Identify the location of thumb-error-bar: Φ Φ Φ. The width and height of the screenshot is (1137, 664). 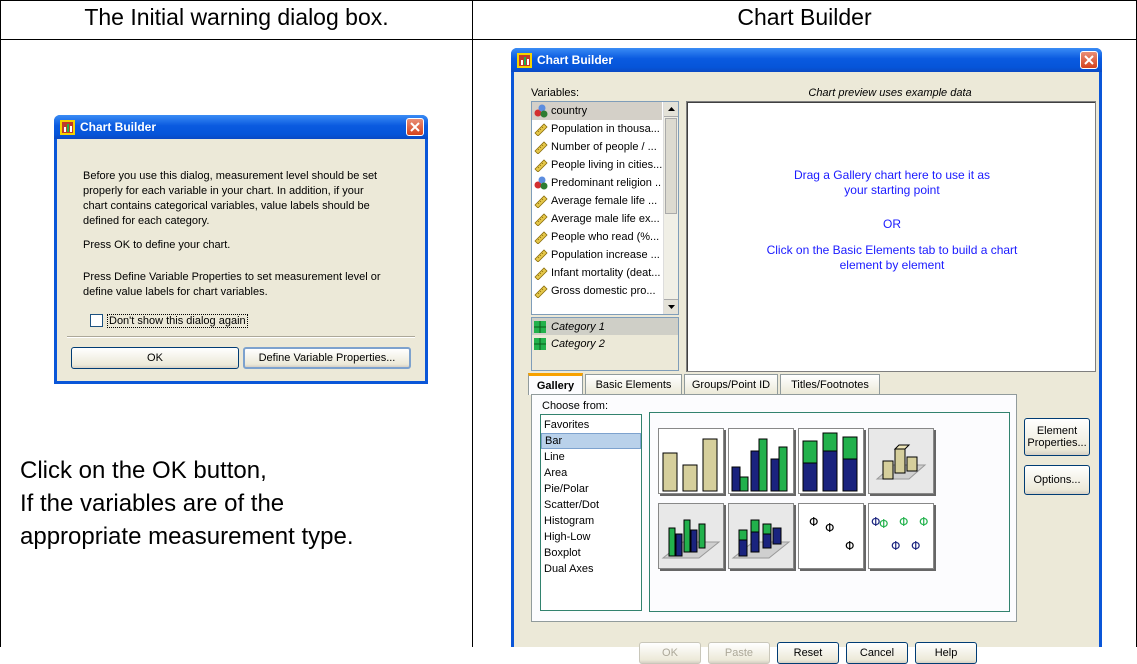
(831, 536).